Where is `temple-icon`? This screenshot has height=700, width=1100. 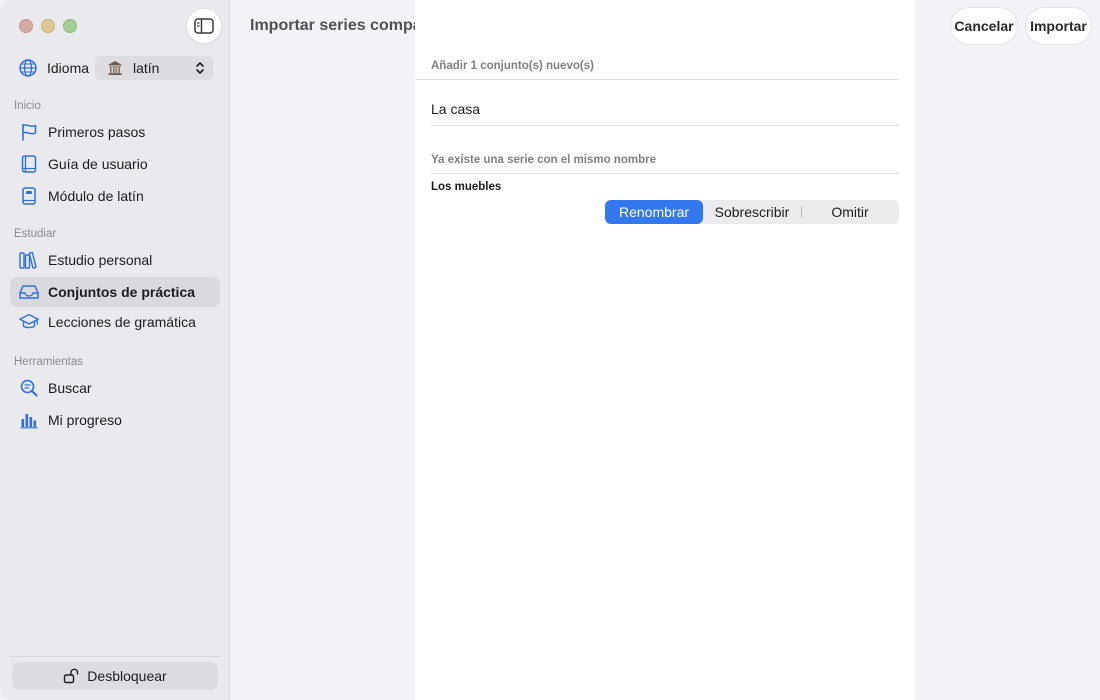 temple-icon is located at coordinates (115, 68).